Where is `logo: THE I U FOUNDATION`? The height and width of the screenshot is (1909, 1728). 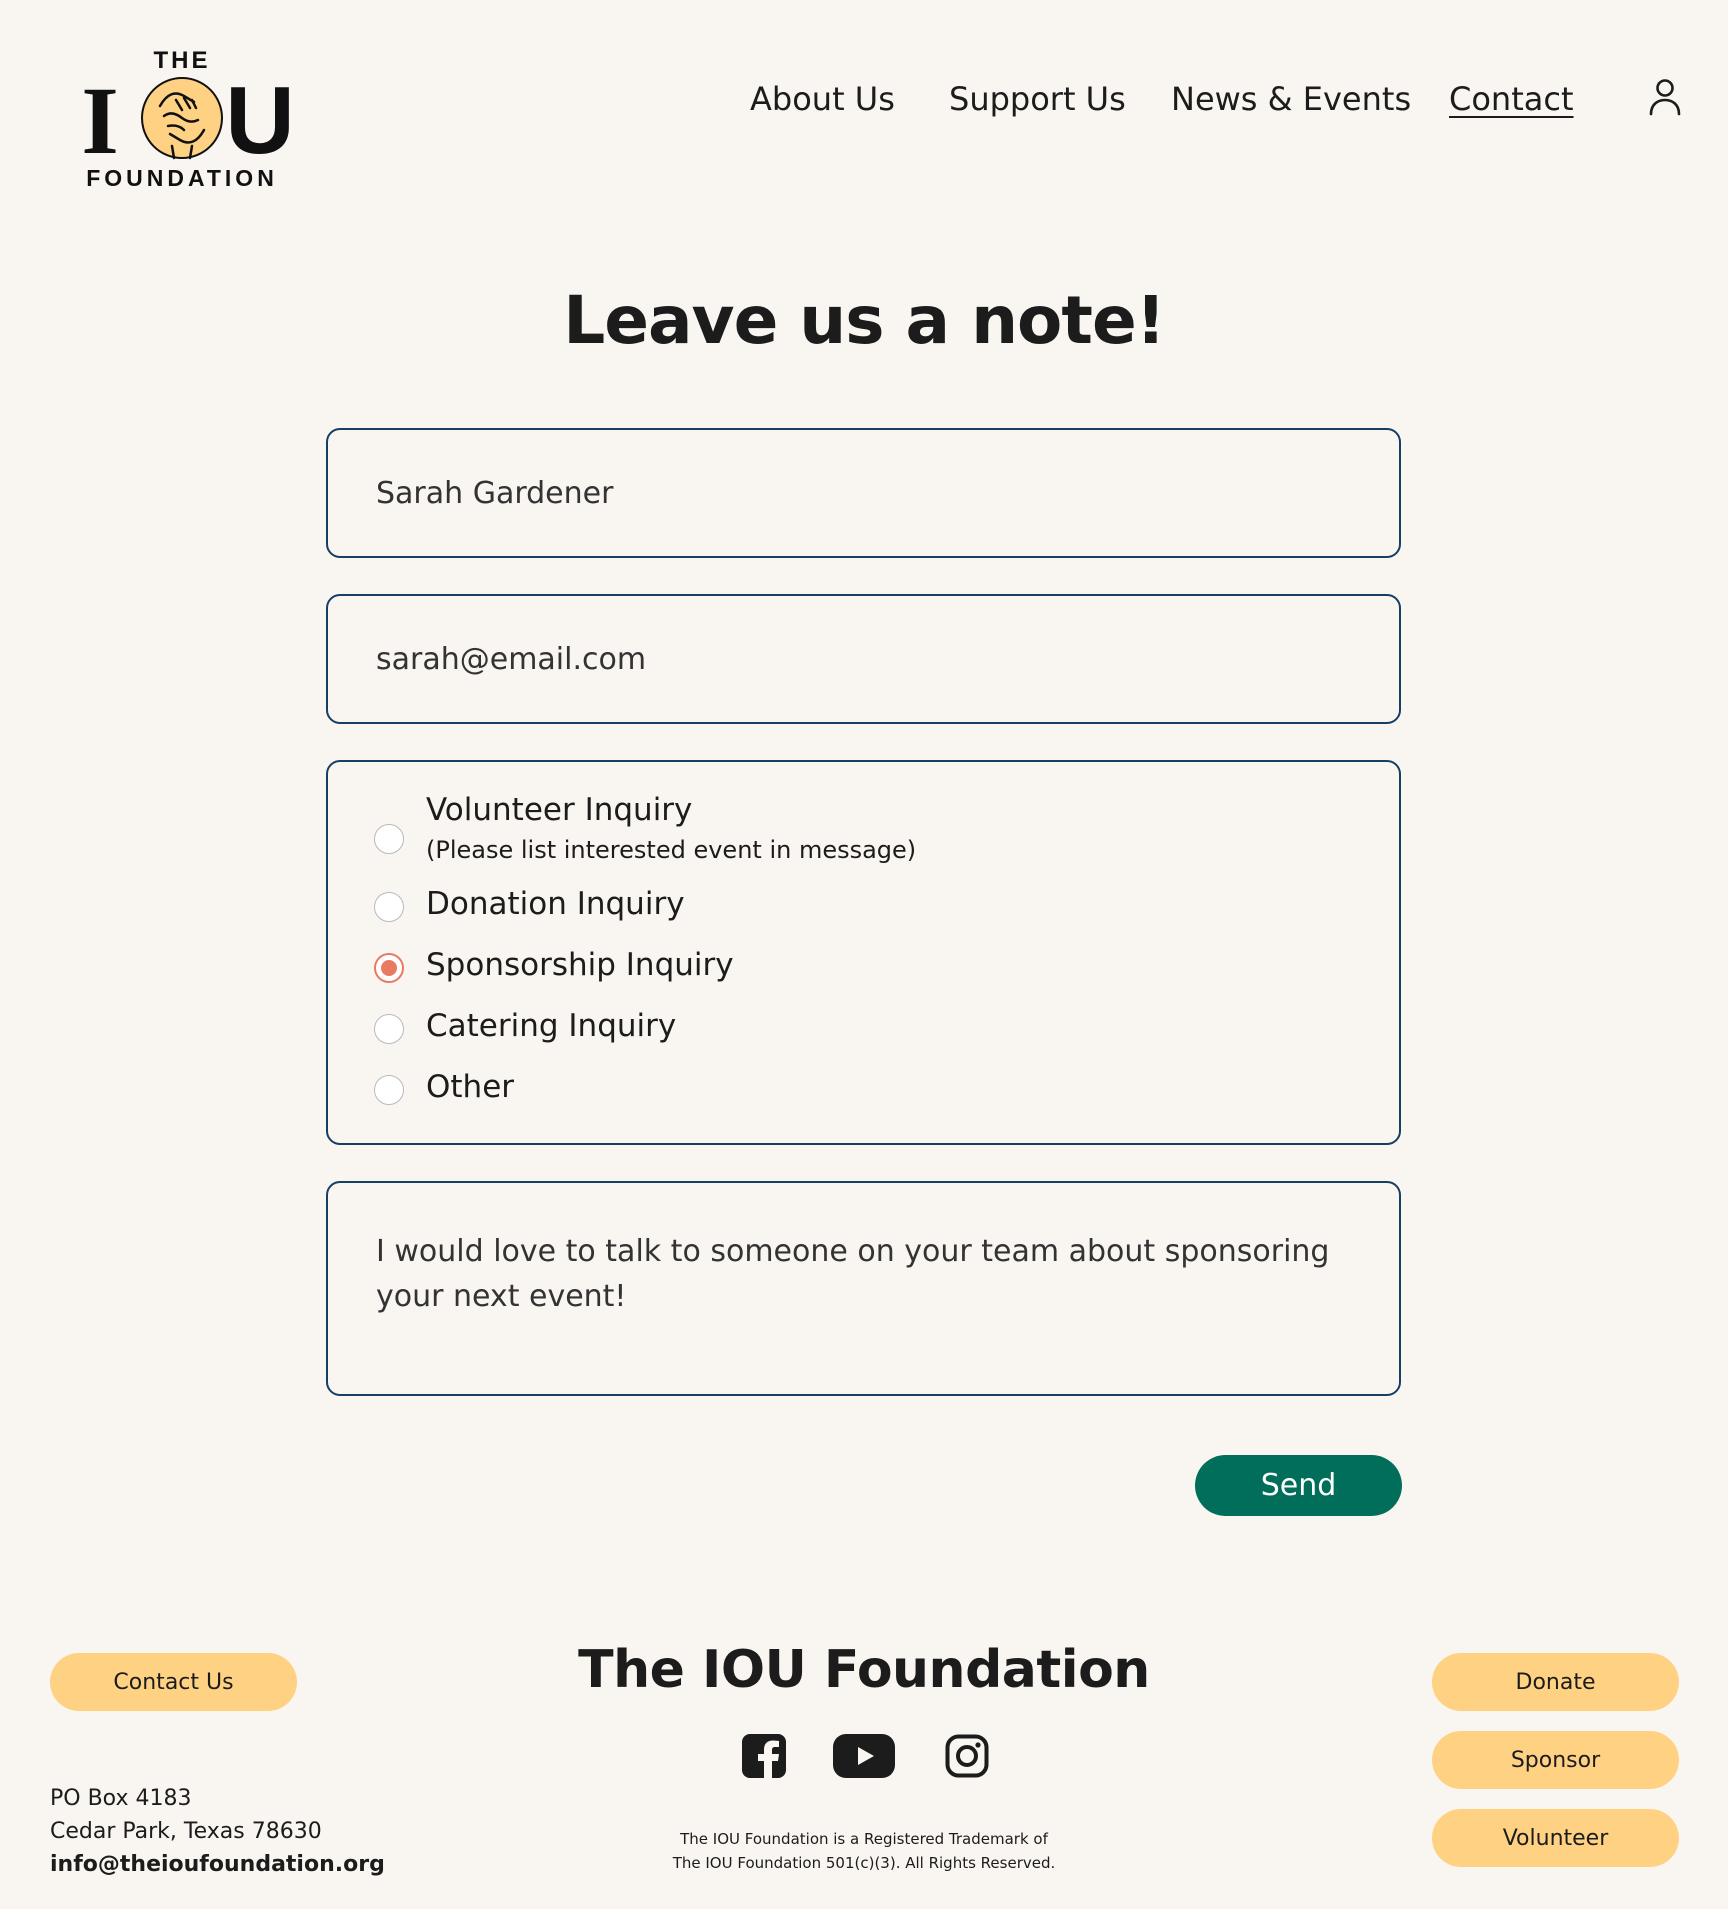
logo: THE I U FOUNDATION is located at coordinates (182, 119).